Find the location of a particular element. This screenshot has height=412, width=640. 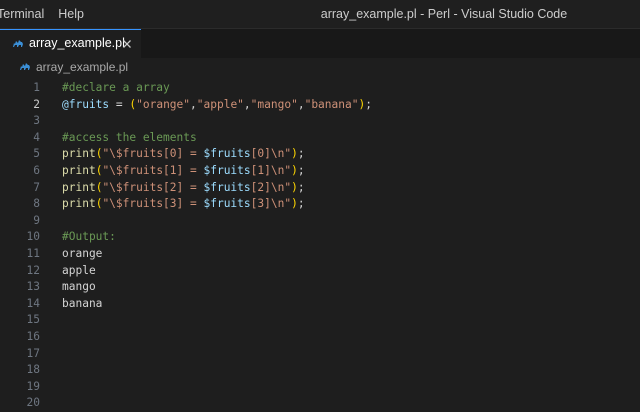

code-line: 9 is located at coordinates (320, 221).